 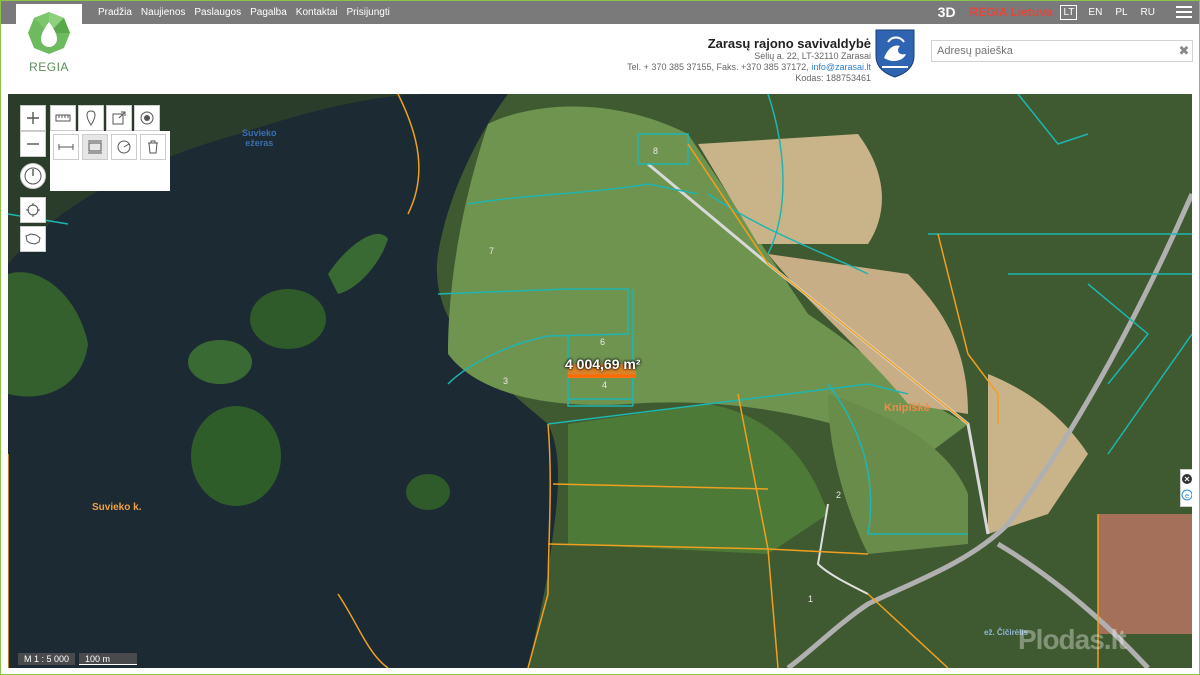 I want to click on minus-icon, so click(x=33, y=144).